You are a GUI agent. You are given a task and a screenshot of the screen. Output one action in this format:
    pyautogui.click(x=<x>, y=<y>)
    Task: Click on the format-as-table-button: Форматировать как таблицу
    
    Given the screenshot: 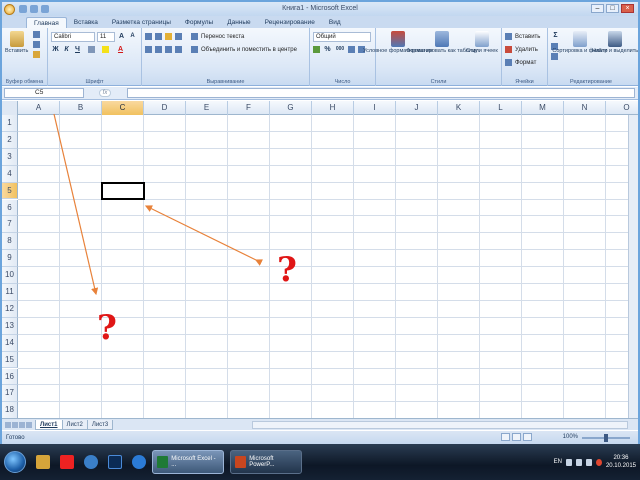 What is the action you would take?
    pyautogui.click(x=442, y=42)
    